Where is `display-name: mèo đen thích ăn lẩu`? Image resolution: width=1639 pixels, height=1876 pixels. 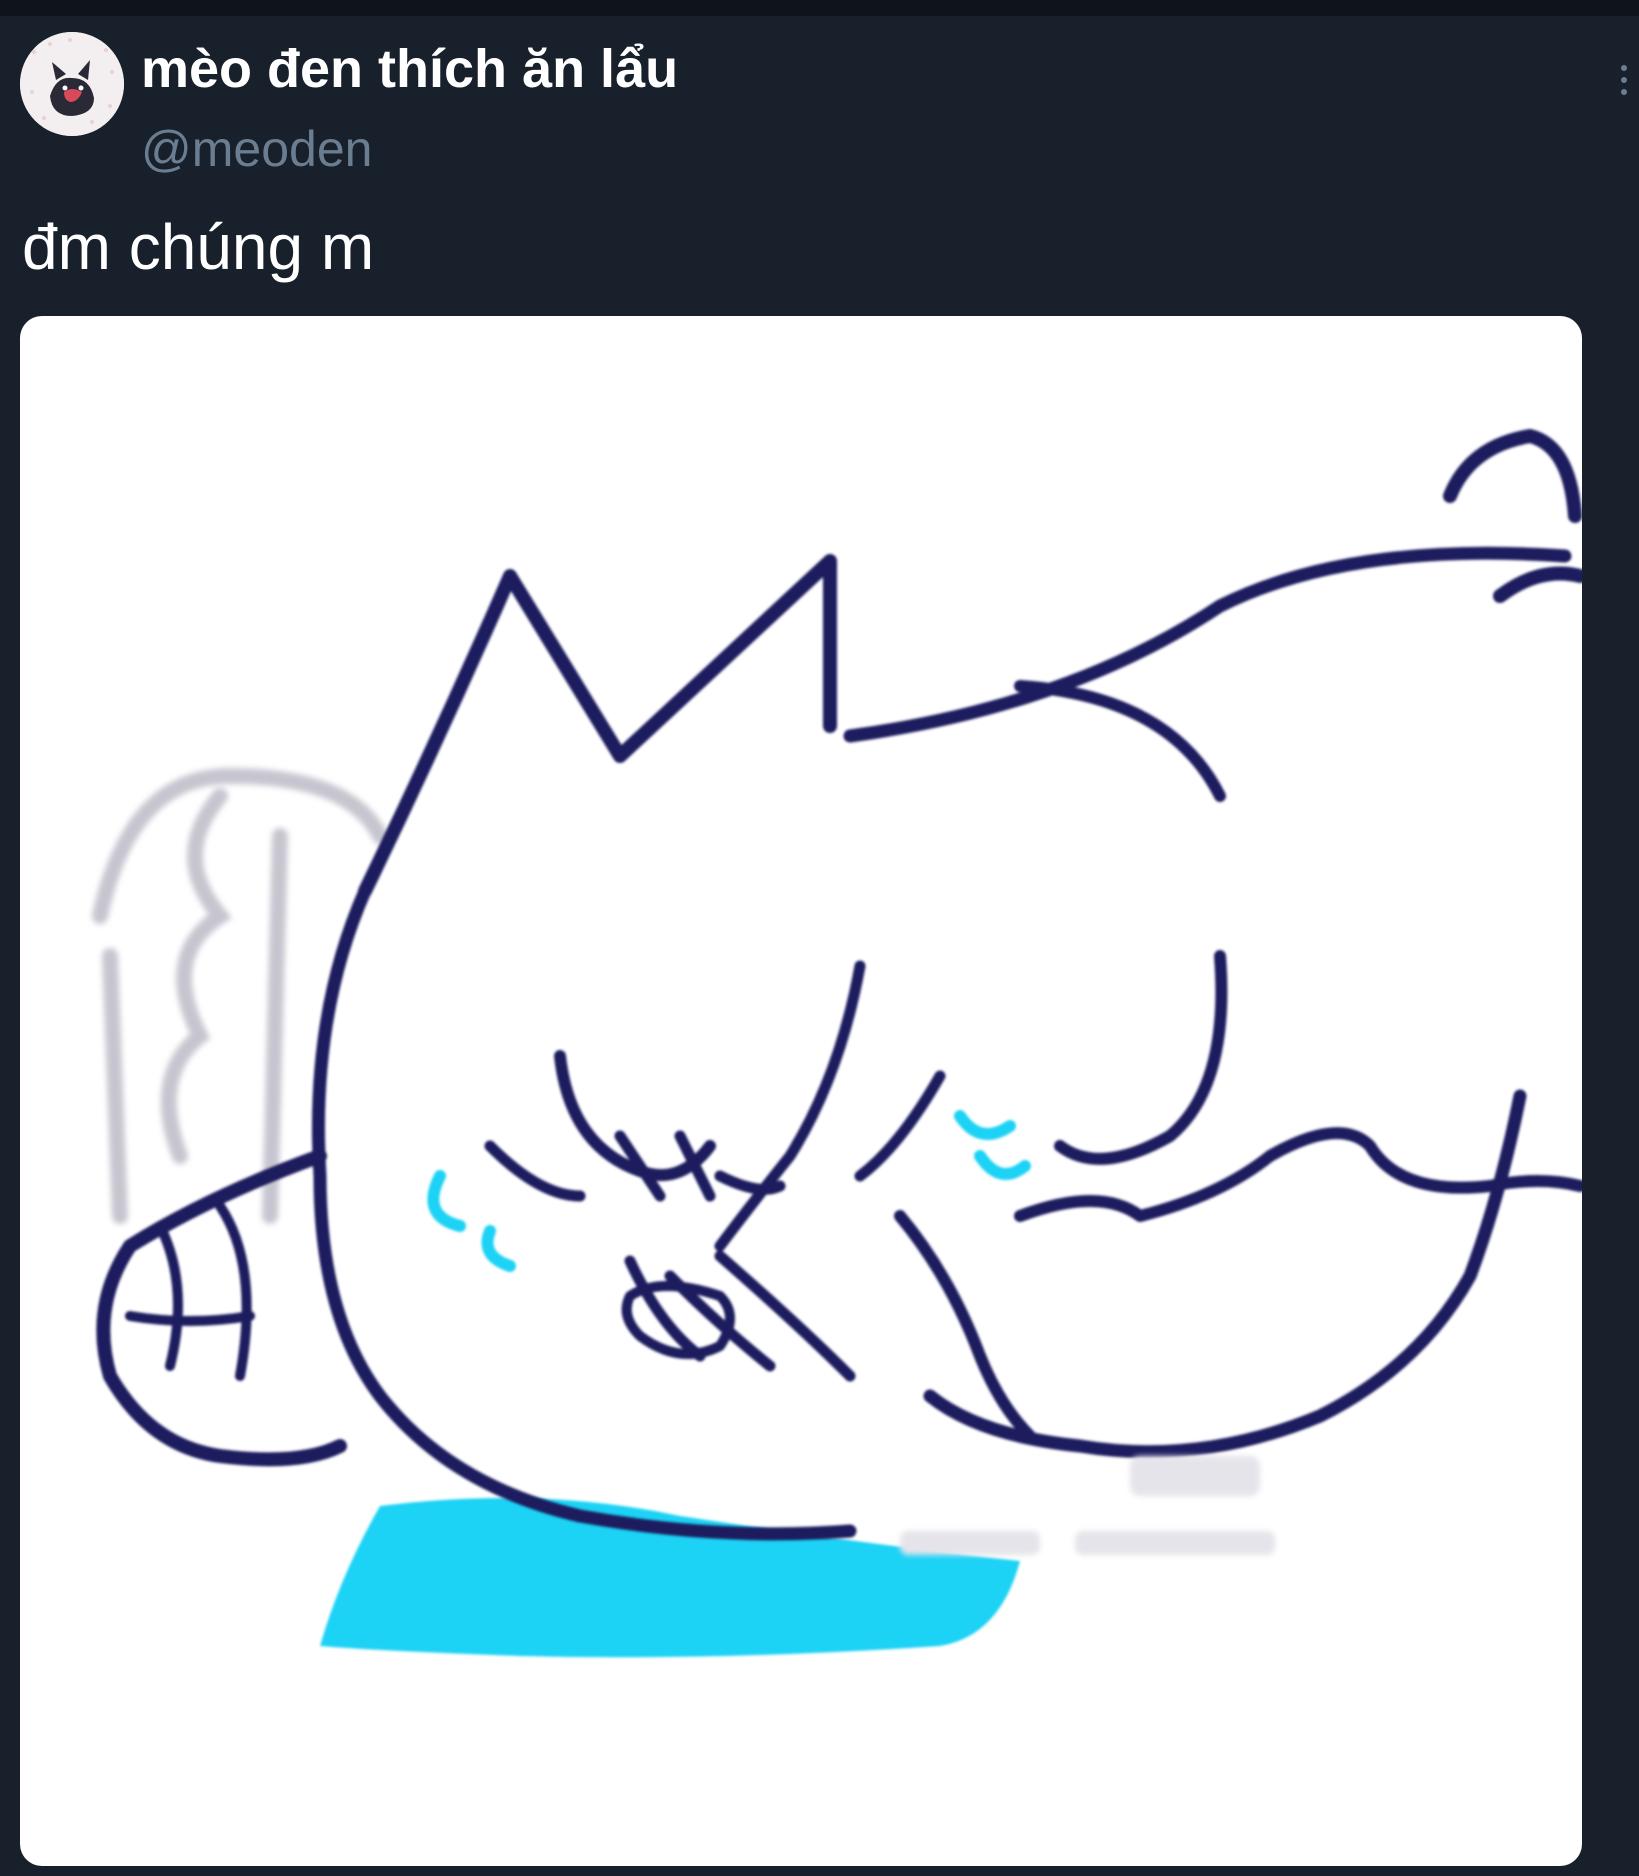 display-name: mèo đen thích ăn lẩu is located at coordinates (409, 69).